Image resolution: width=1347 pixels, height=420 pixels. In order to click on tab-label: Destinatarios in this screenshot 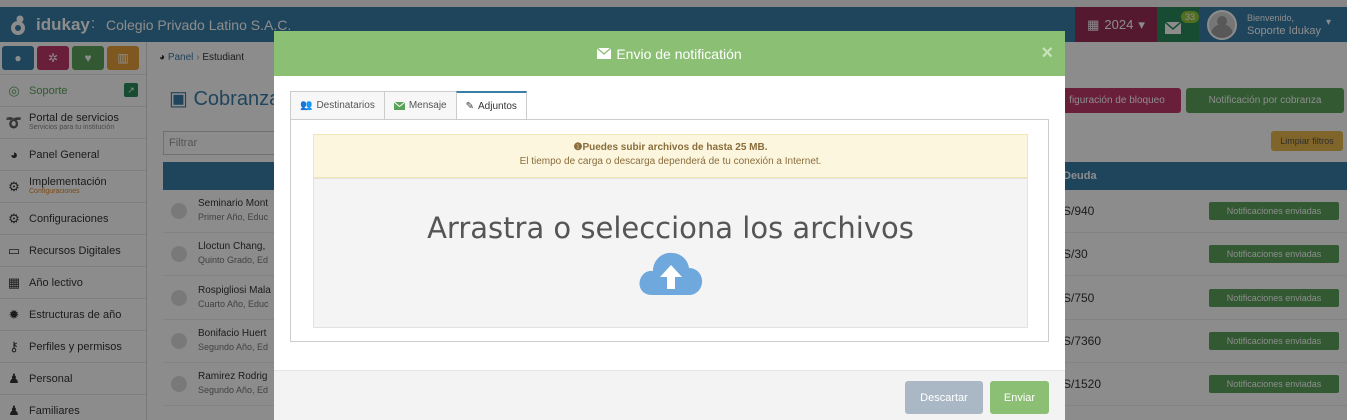, I will do `click(345, 105)`.